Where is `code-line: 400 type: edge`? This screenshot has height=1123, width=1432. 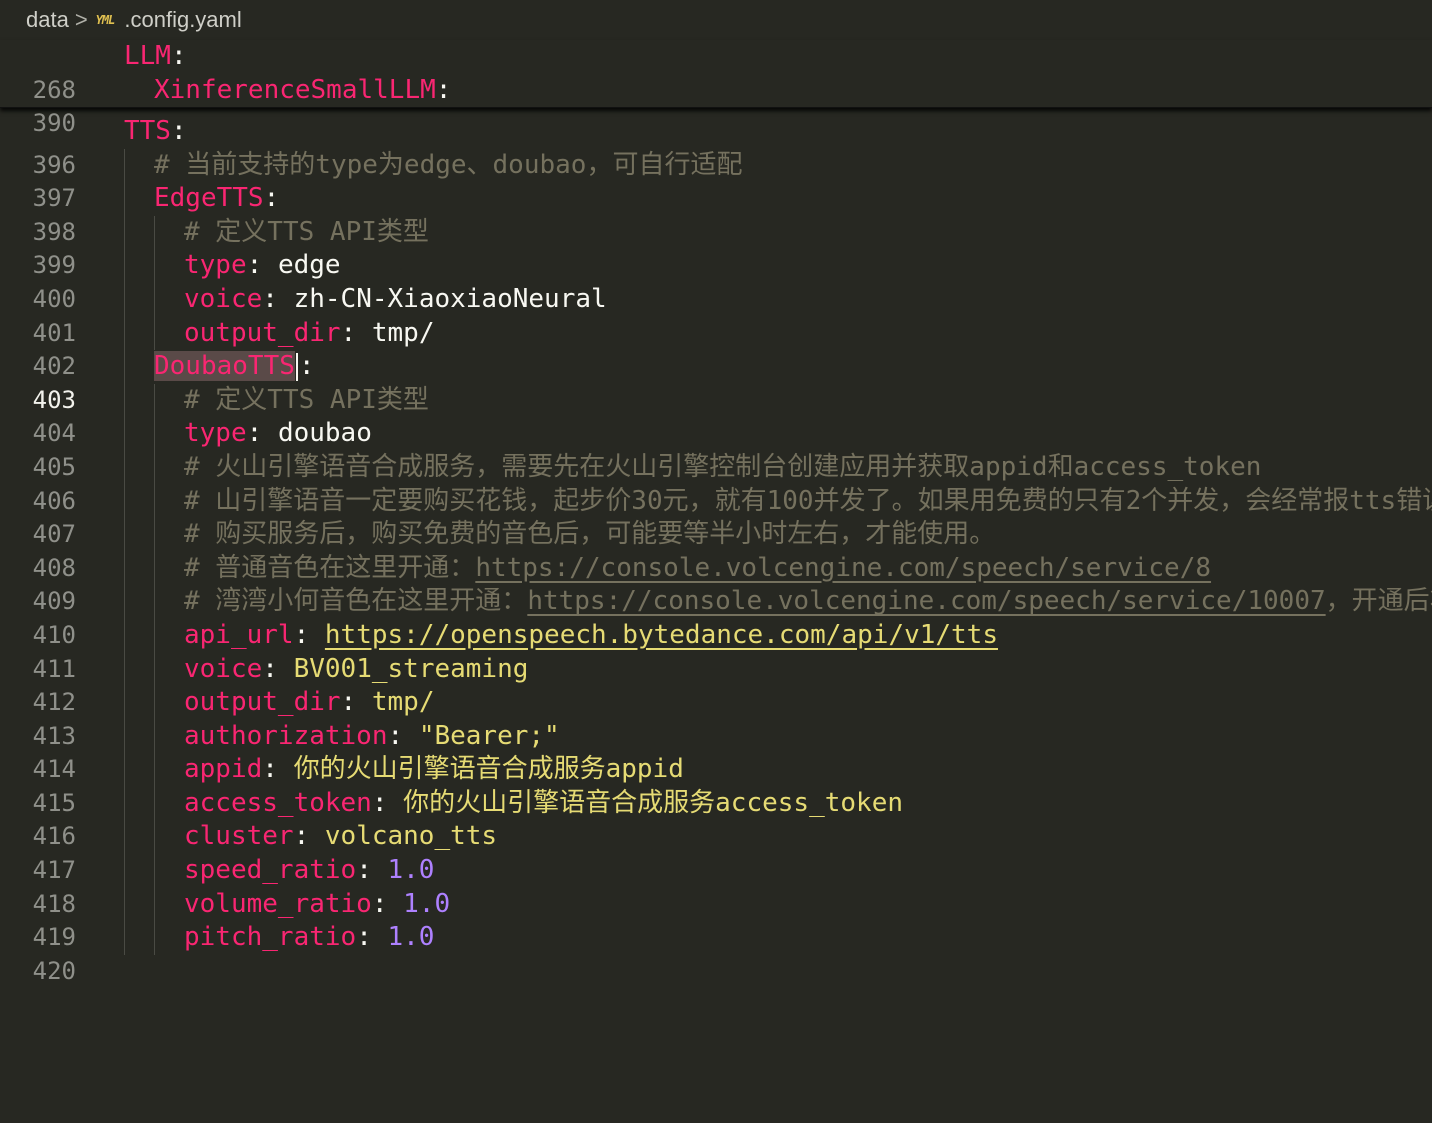 code-line: 400 type: edge is located at coordinates (716, 281).